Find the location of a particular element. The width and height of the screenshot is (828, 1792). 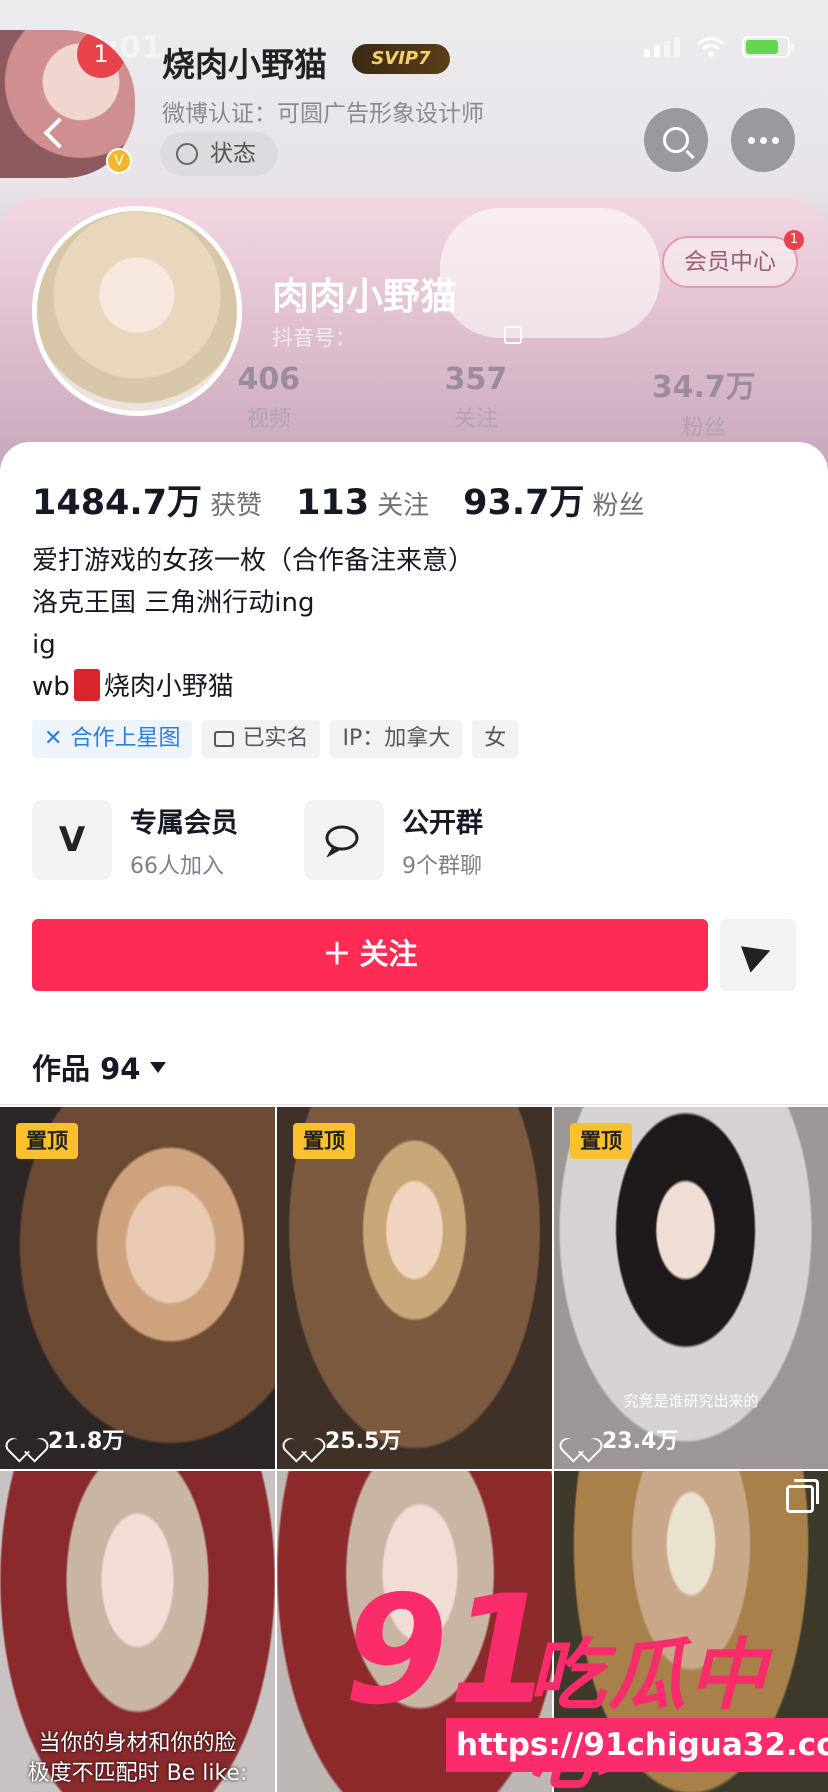

star-map-icon: ✕ is located at coordinates (53, 738).